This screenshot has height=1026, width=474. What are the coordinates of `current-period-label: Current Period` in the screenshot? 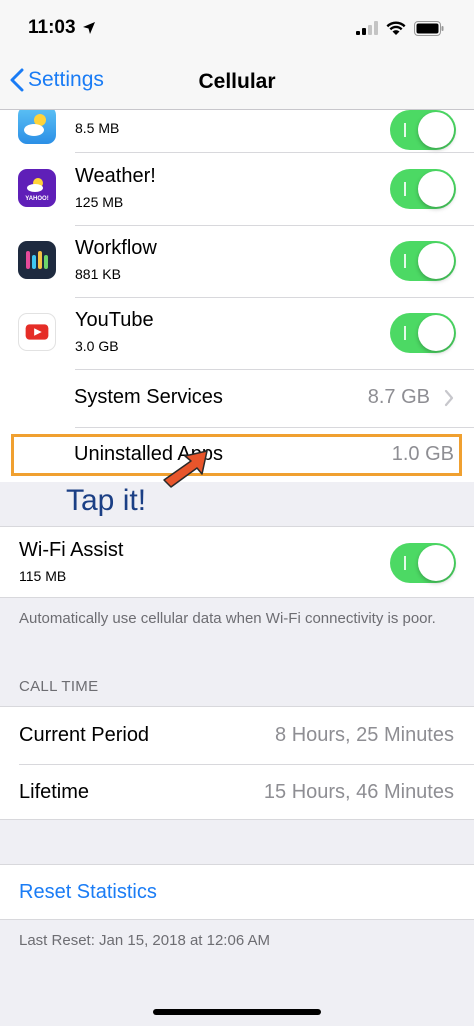 It's located at (84, 735).